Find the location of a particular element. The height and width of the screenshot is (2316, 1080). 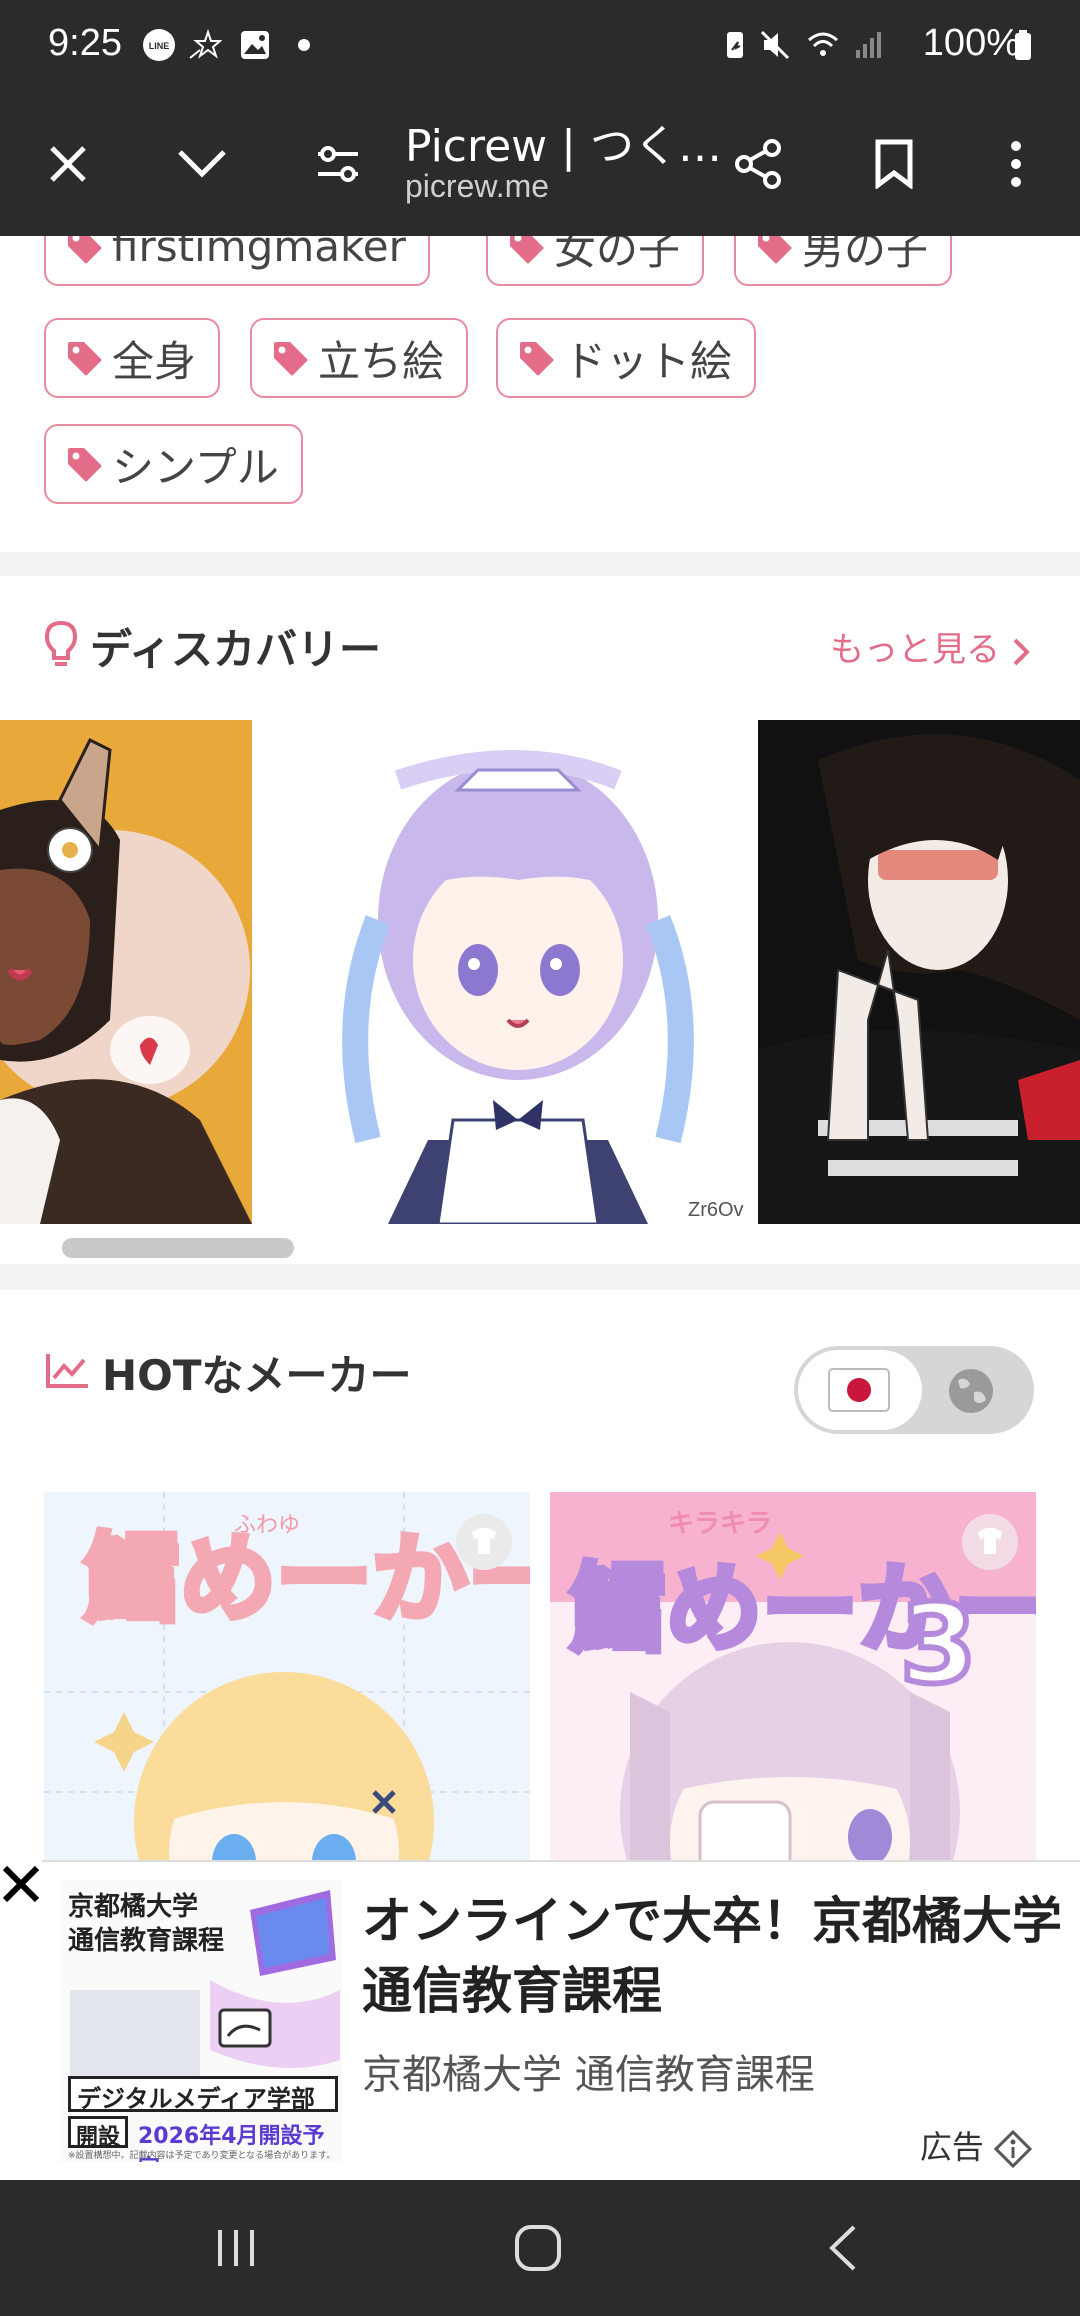

ad-close-button is located at coordinates (21, 1884).